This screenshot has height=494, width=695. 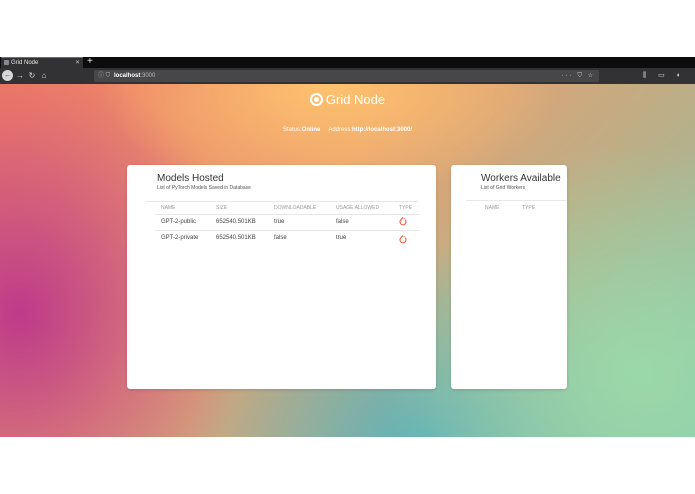 What do you see at coordinates (292, 130) in the screenshot?
I see `status-label: Status:` at bounding box center [292, 130].